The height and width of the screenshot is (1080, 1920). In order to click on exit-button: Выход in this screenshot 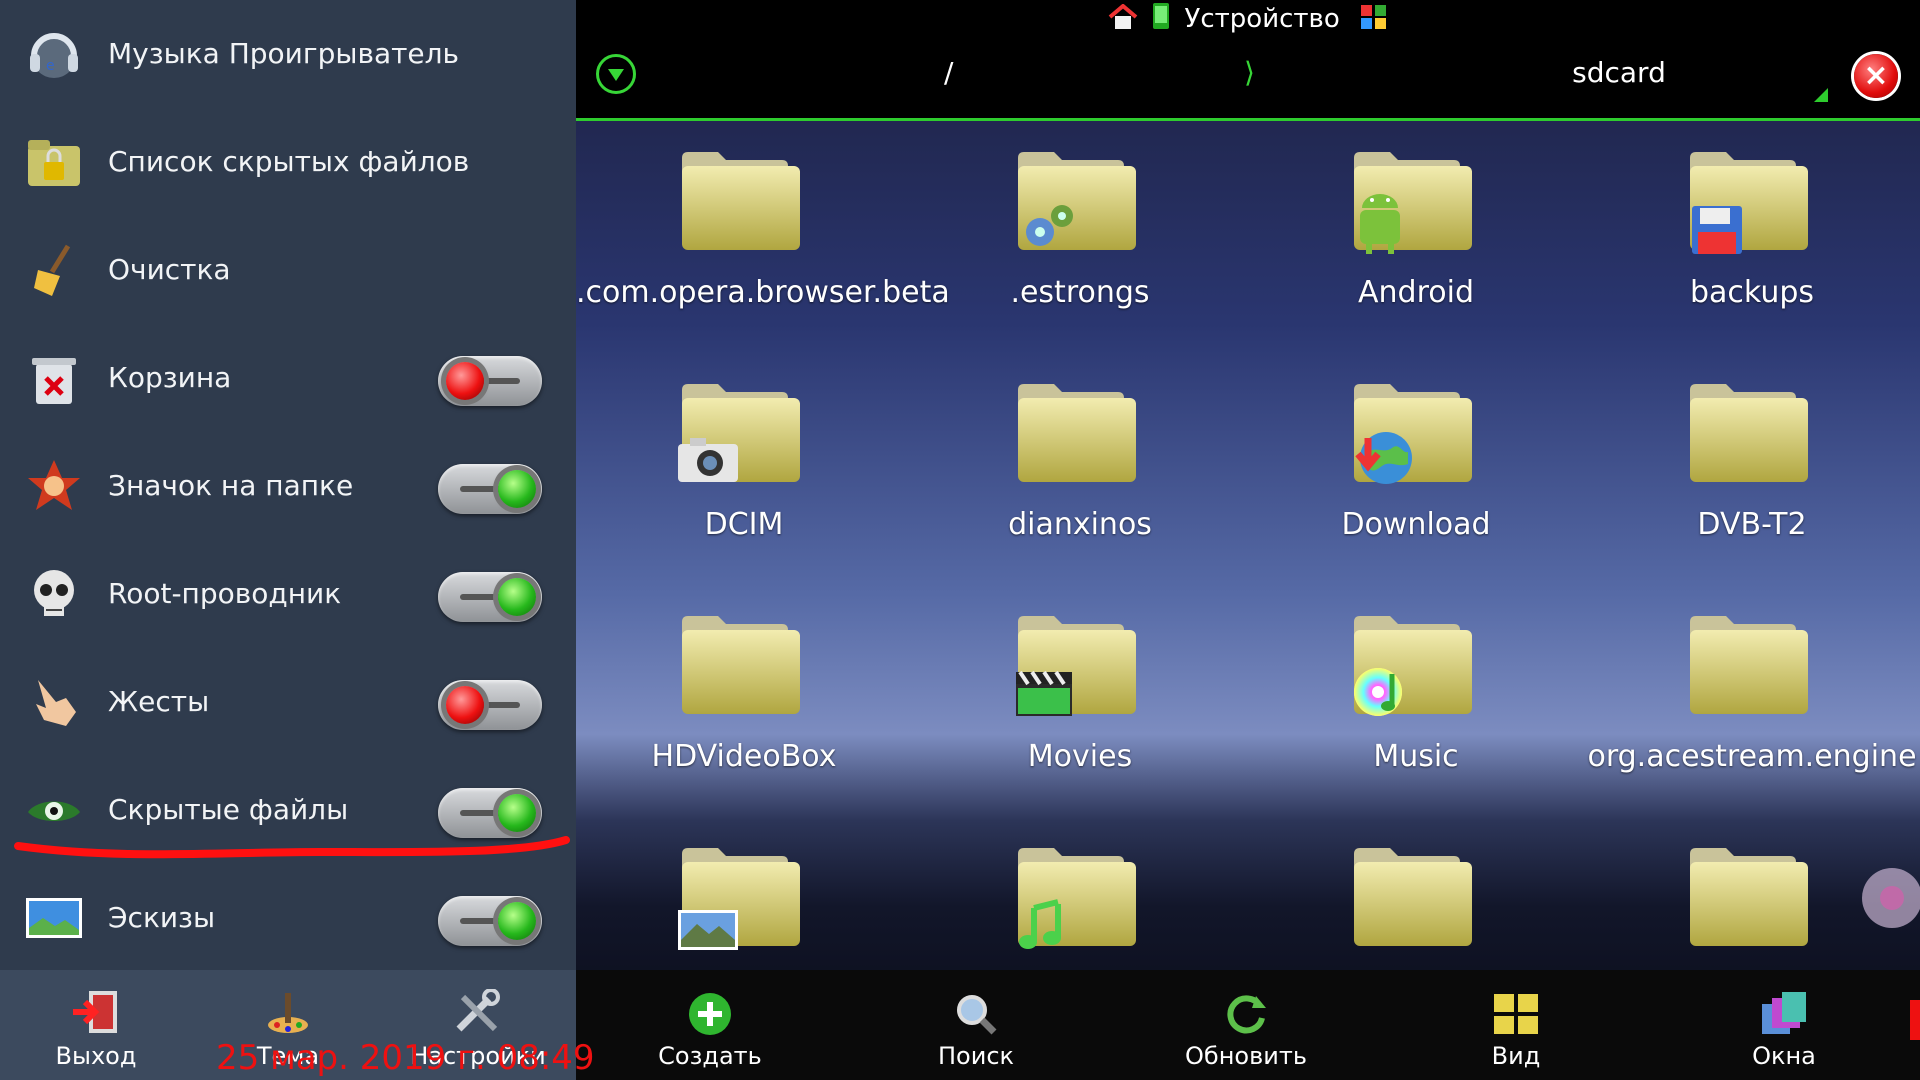, I will do `click(96, 1025)`.